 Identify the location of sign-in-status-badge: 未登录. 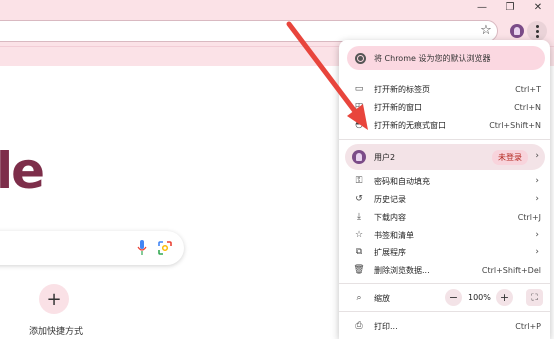
(510, 157).